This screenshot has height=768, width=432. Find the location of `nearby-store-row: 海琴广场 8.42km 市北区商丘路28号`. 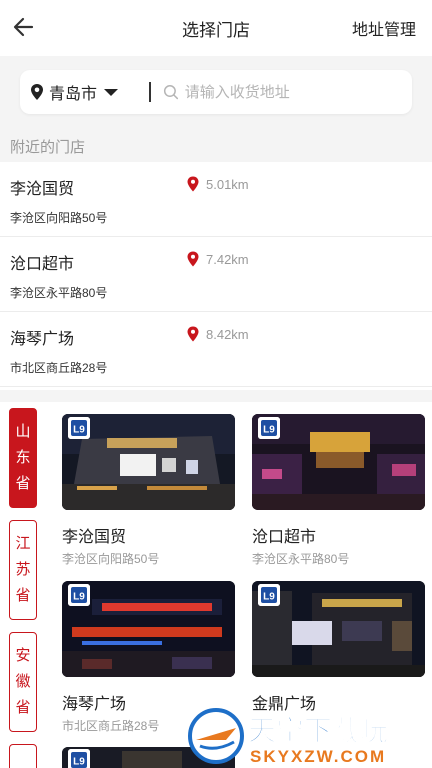

nearby-store-row: 海琴广场 8.42km 市北区商丘路28号 is located at coordinates (216, 349).